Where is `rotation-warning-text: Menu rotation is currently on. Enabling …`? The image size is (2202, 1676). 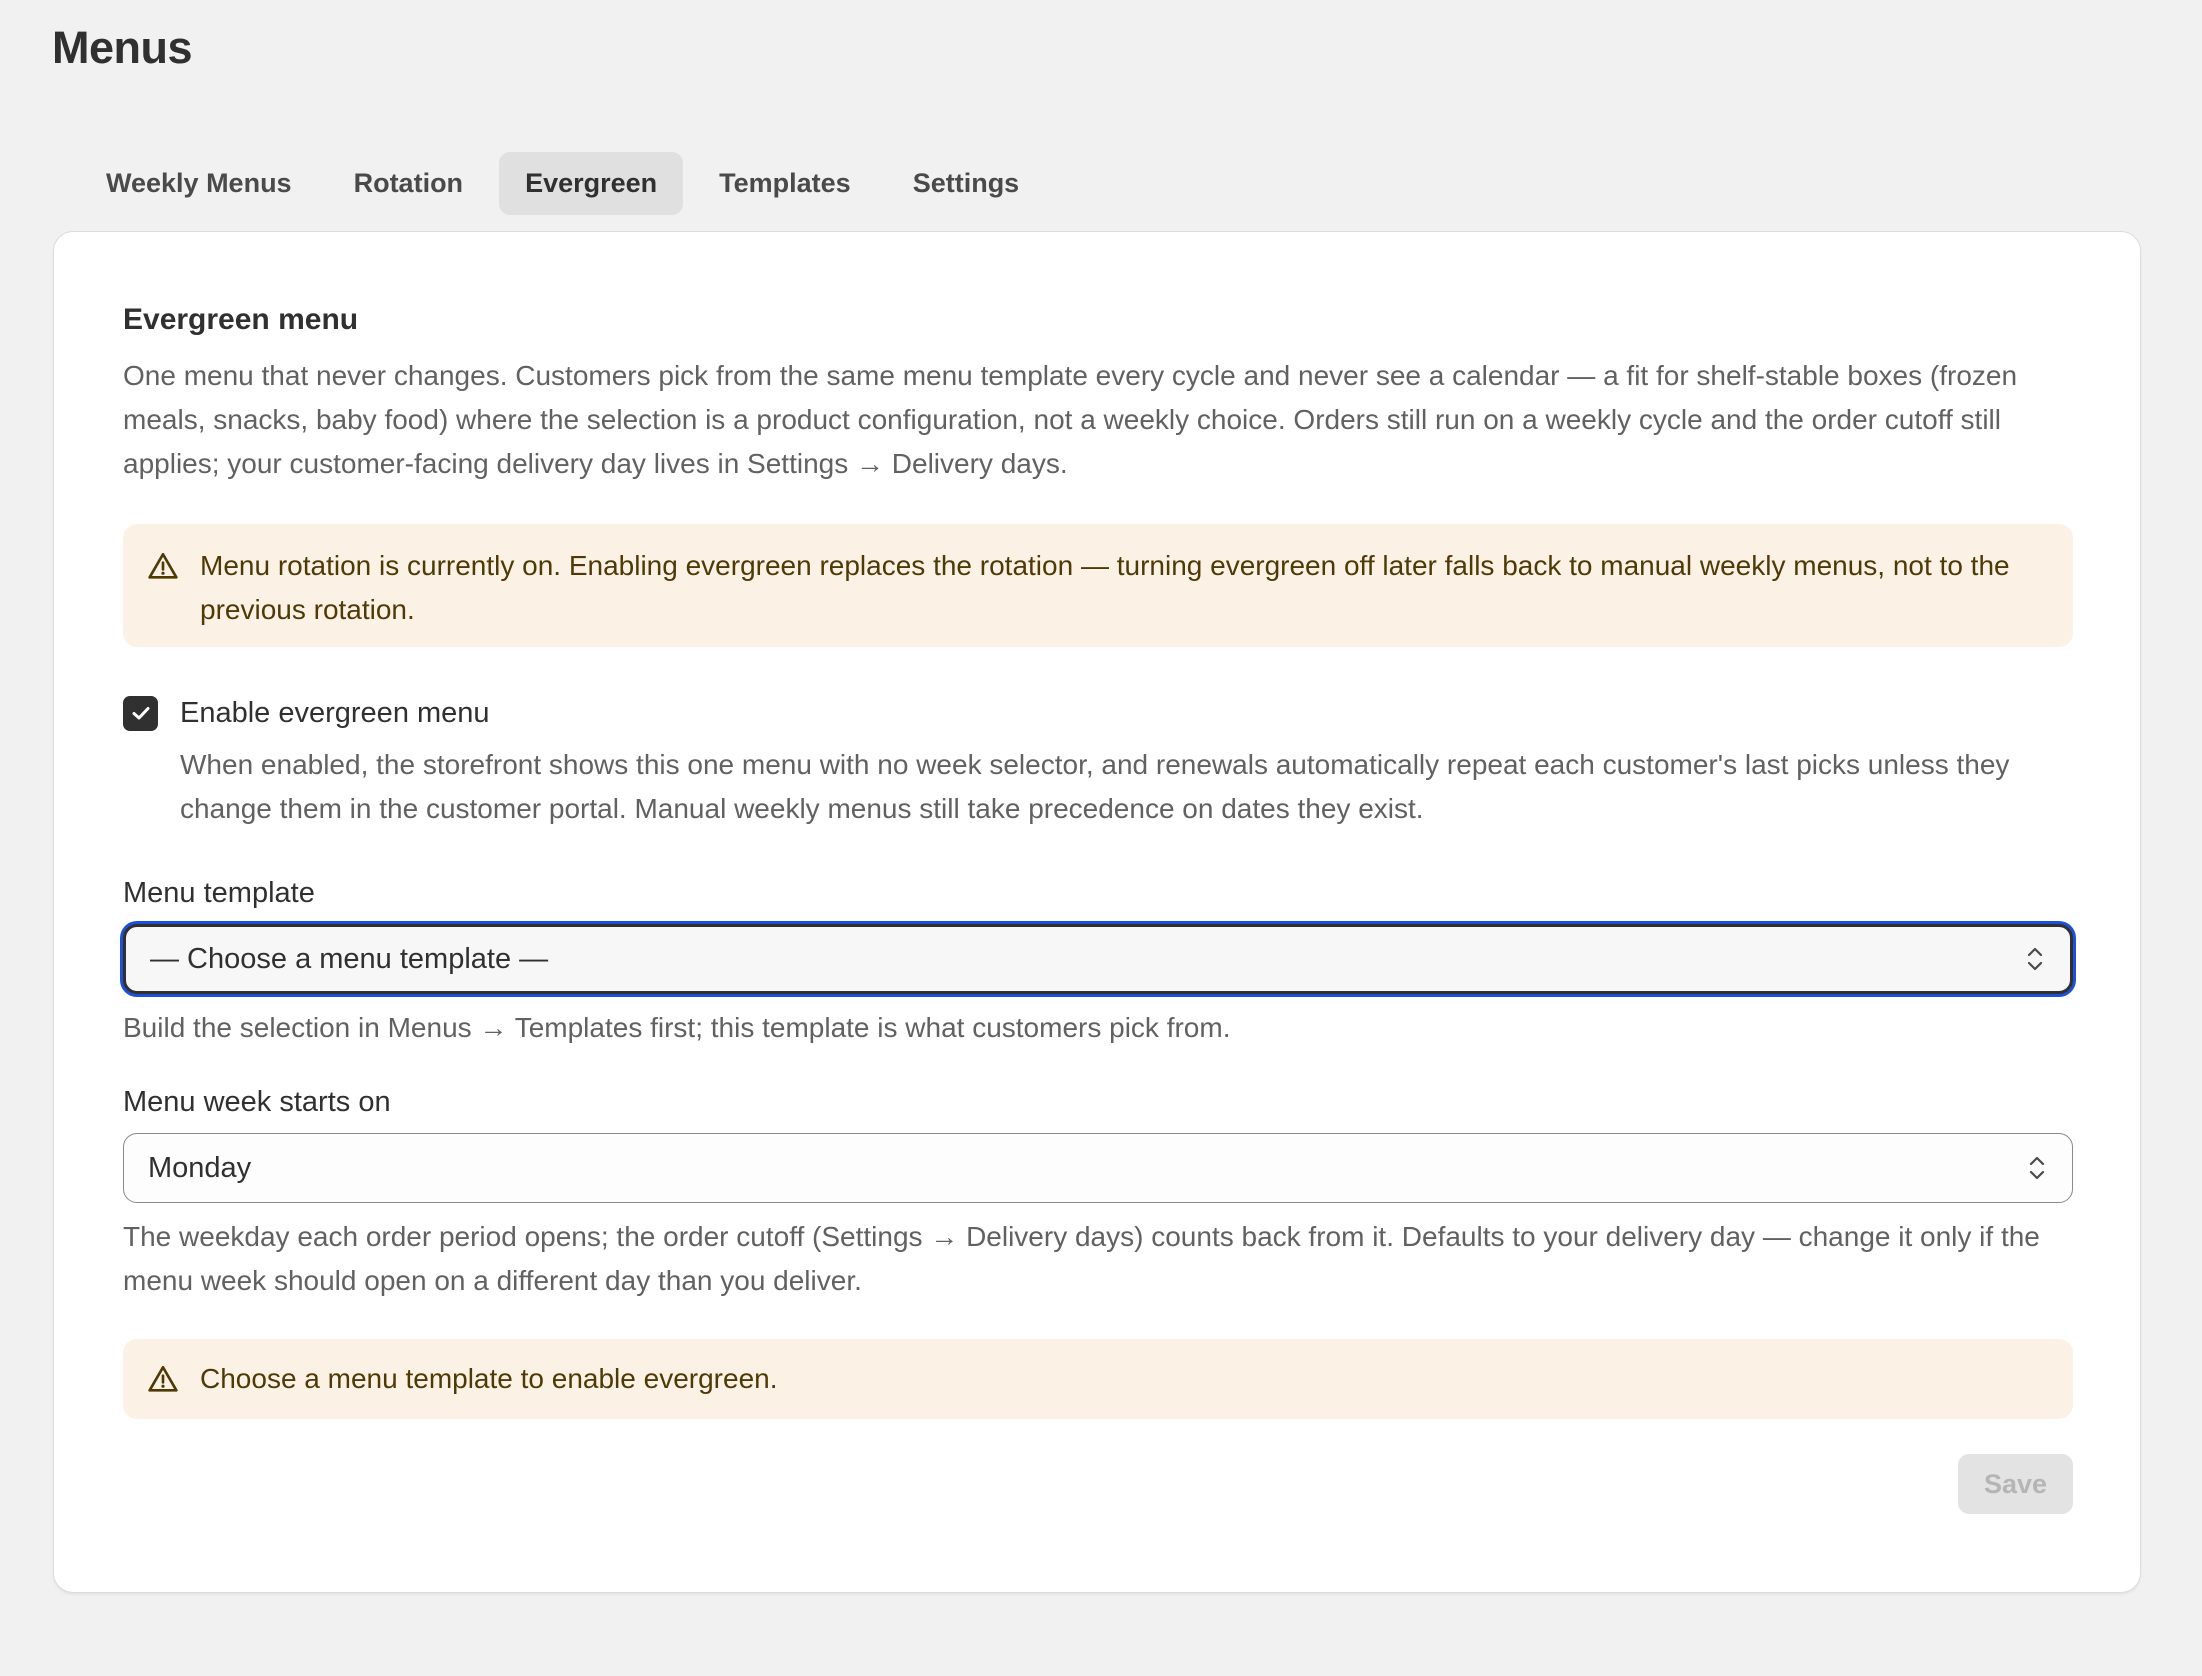
rotation-warning-text: Menu rotation is currently on. Enabling … is located at coordinates (1105, 587).